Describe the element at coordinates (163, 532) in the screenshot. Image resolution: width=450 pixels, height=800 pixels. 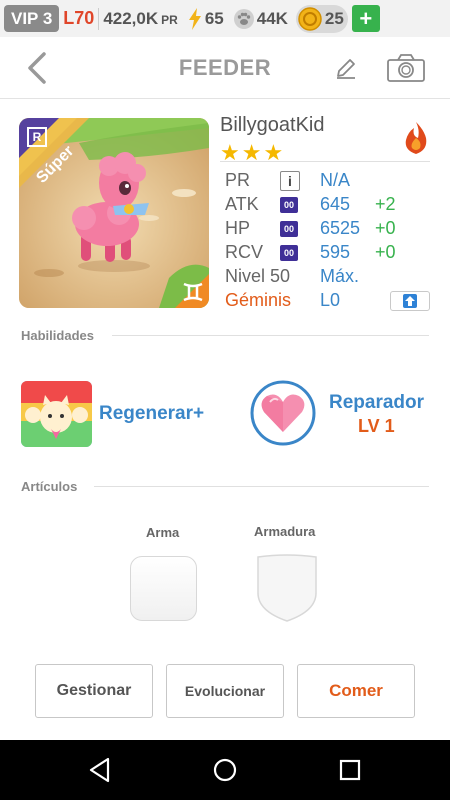
I see `weapon-slot-label: Arma` at that location.